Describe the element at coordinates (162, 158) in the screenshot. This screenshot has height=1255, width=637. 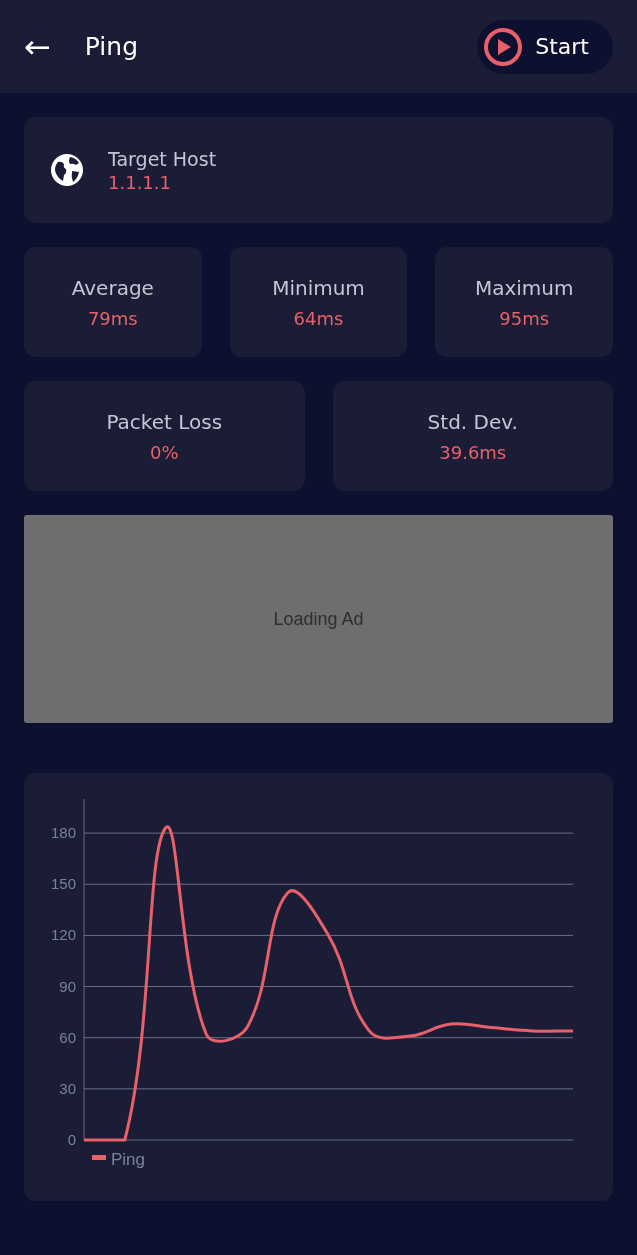
I see `target-host-label: Target Host` at that location.